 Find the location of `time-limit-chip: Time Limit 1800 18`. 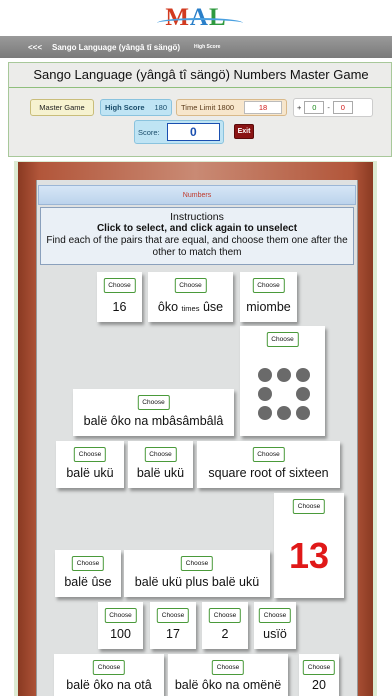

time-limit-chip: Time Limit 1800 18 is located at coordinates (231, 107).